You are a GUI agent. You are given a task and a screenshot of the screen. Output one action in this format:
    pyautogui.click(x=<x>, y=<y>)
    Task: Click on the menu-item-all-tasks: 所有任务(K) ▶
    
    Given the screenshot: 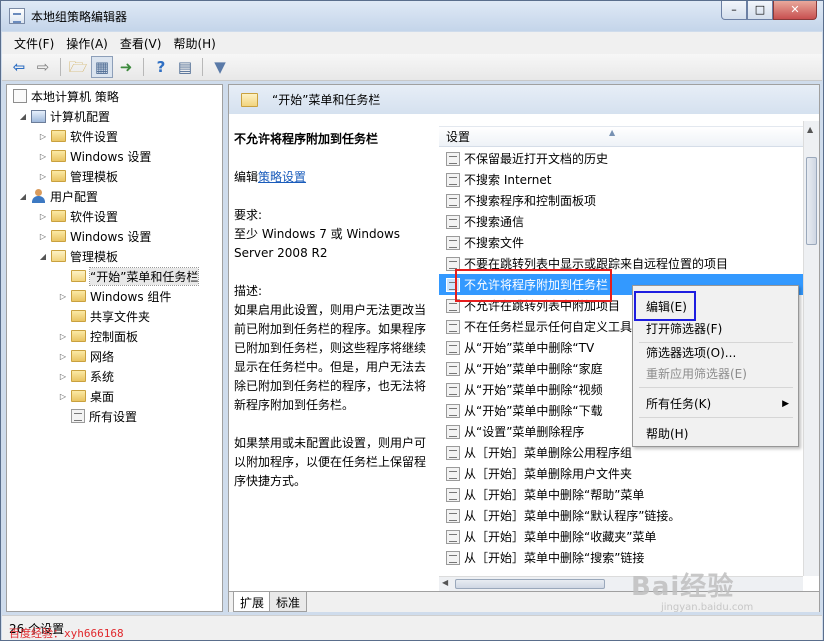 What is the action you would take?
    pyautogui.click(x=715, y=404)
    